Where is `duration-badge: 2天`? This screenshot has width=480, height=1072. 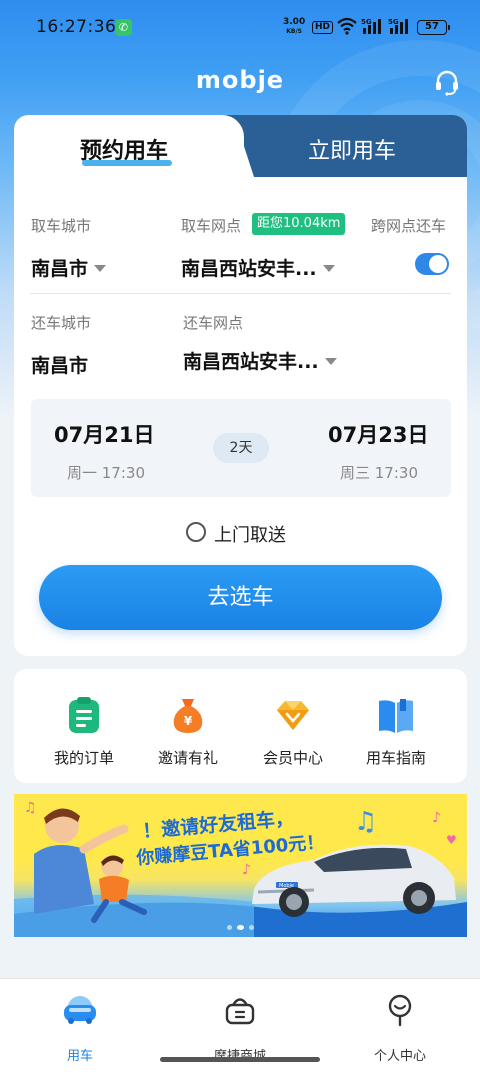
duration-badge: 2天 is located at coordinates (241, 448).